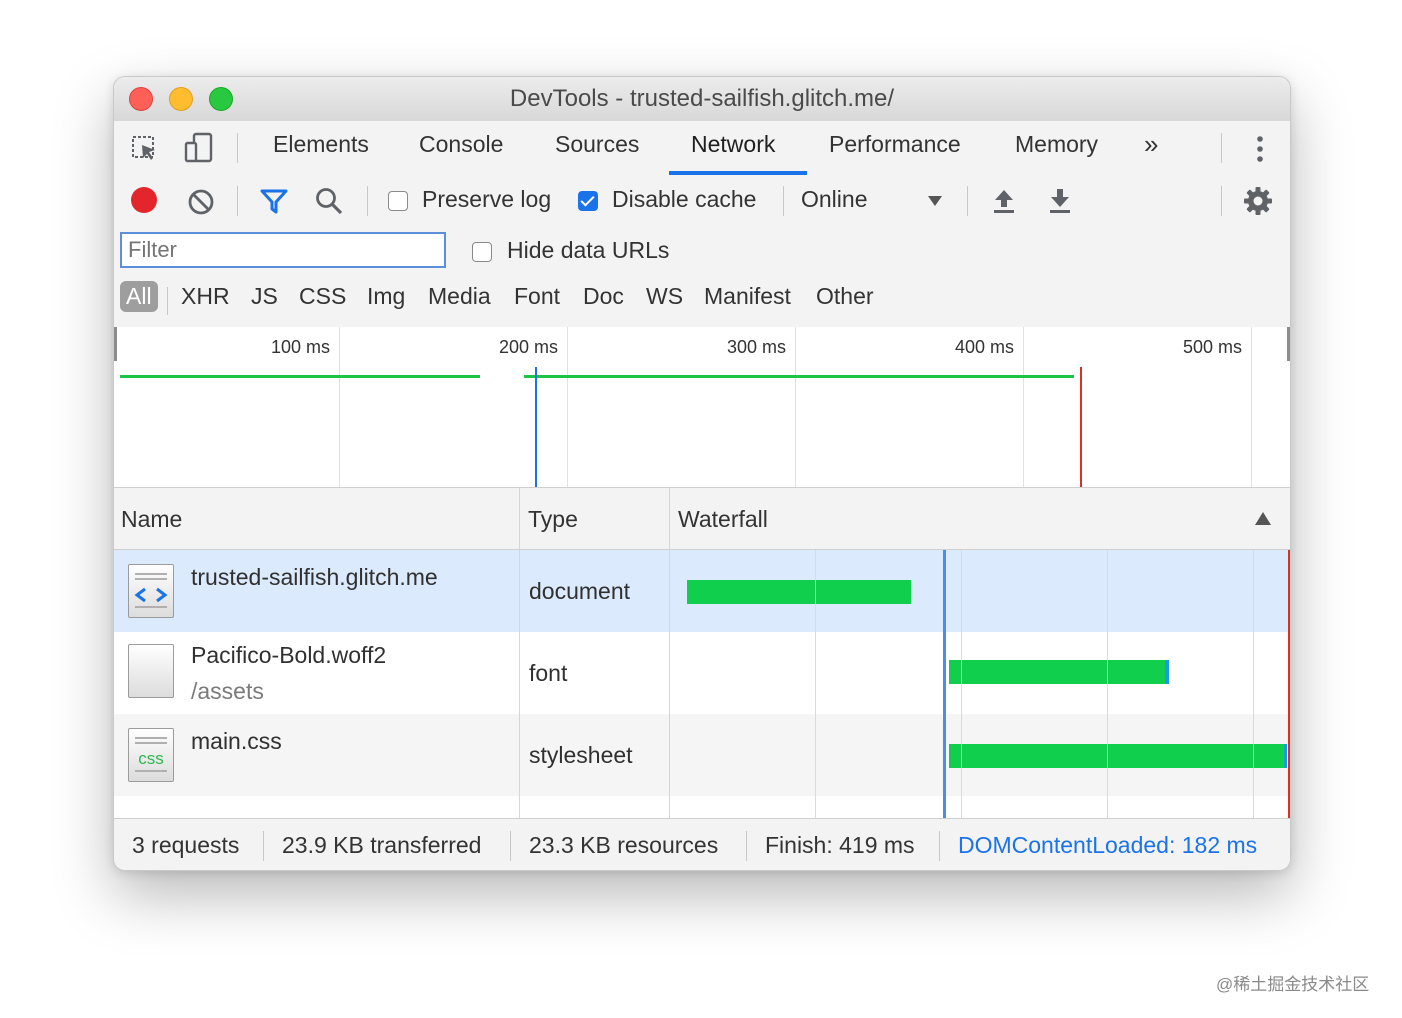 This screenshot has height=1018, width=1402. I want to click on filter-type-all: All, so click(139, 296).